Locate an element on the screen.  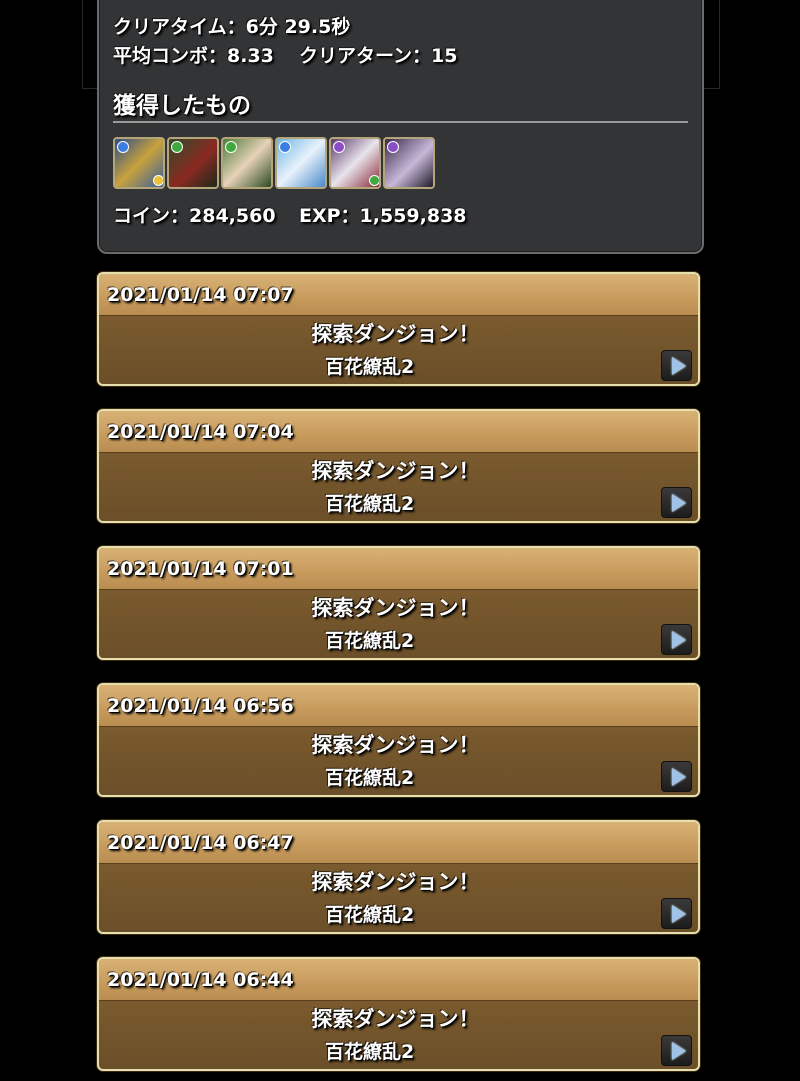
green-warrior-girl-monster-icon is located at coordinates (247, 163).